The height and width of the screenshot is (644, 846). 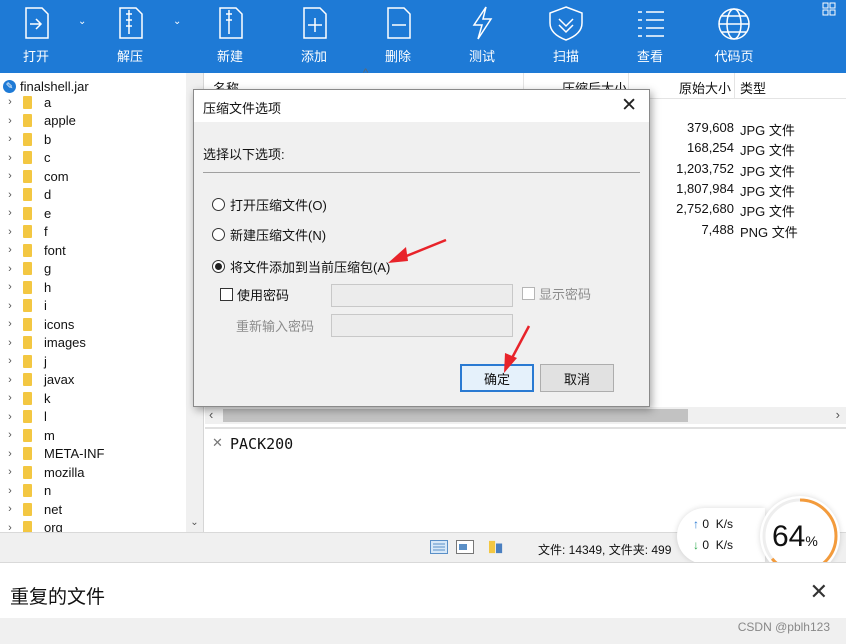 I want to click on annotation-arrowhead-ok, so click(x=510, y=363).